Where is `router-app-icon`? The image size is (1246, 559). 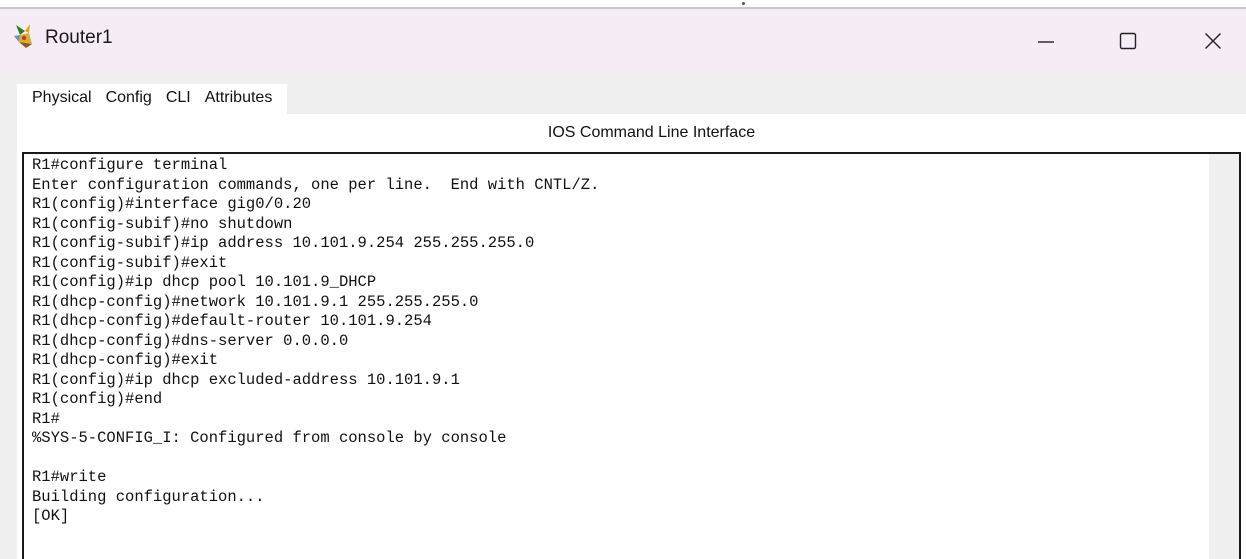
router-app-icon is located at coordinates (24, 36).